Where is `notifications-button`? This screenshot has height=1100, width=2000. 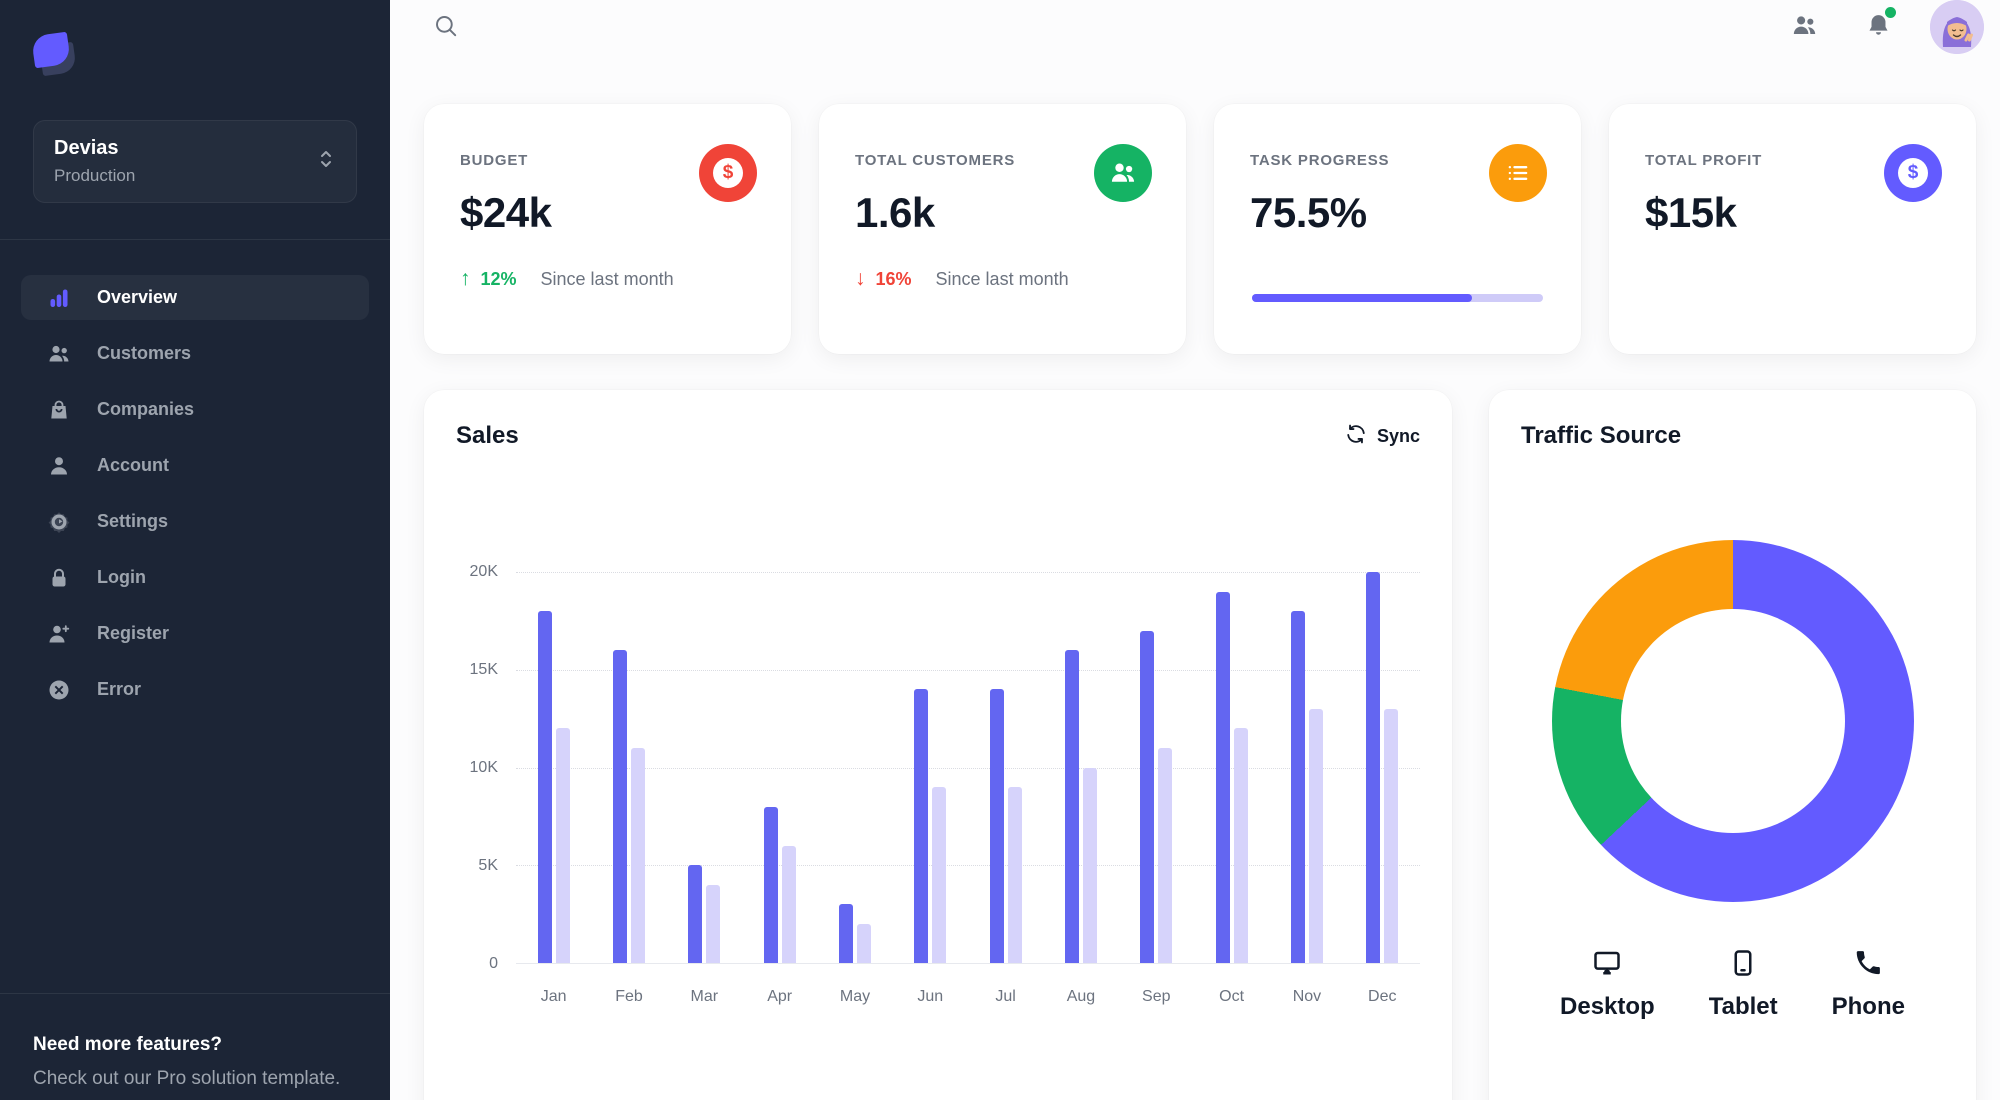 notifications-button is located at coordinates (1878, 27).